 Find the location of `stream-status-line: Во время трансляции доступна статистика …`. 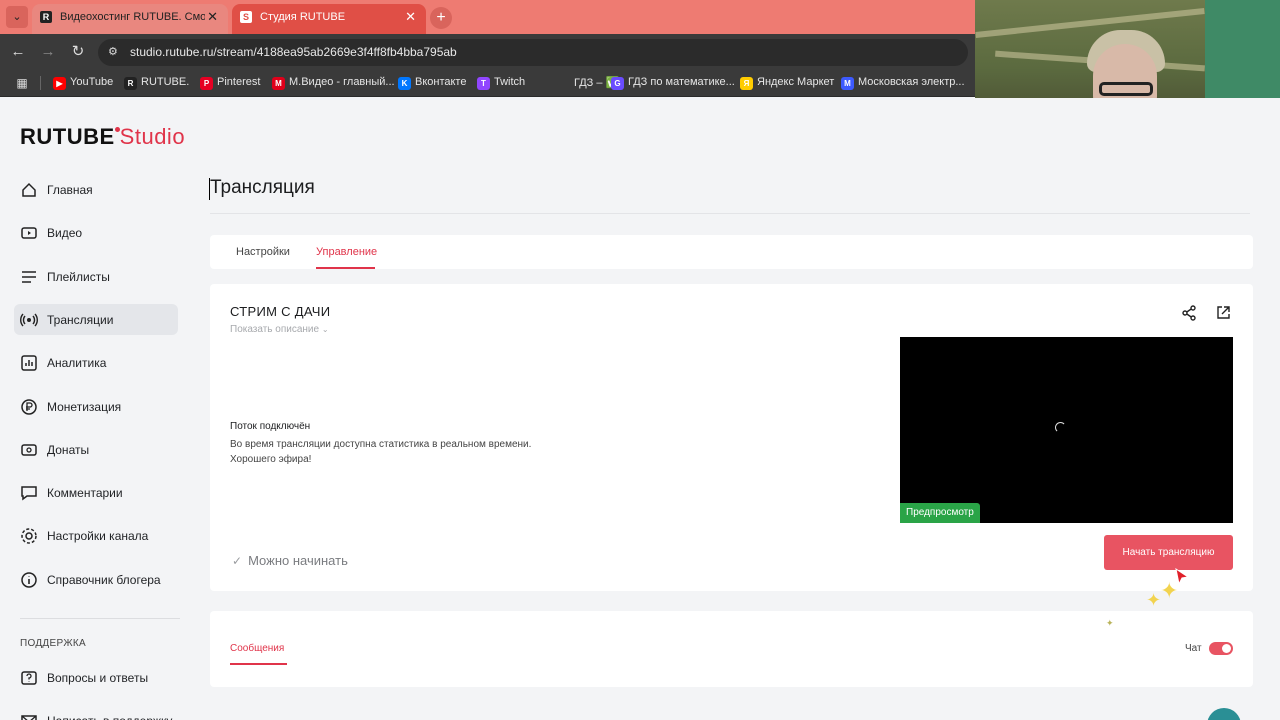

stream-status-line: Во время трансляции доступна статистика … is located at coordinates (381, 444).